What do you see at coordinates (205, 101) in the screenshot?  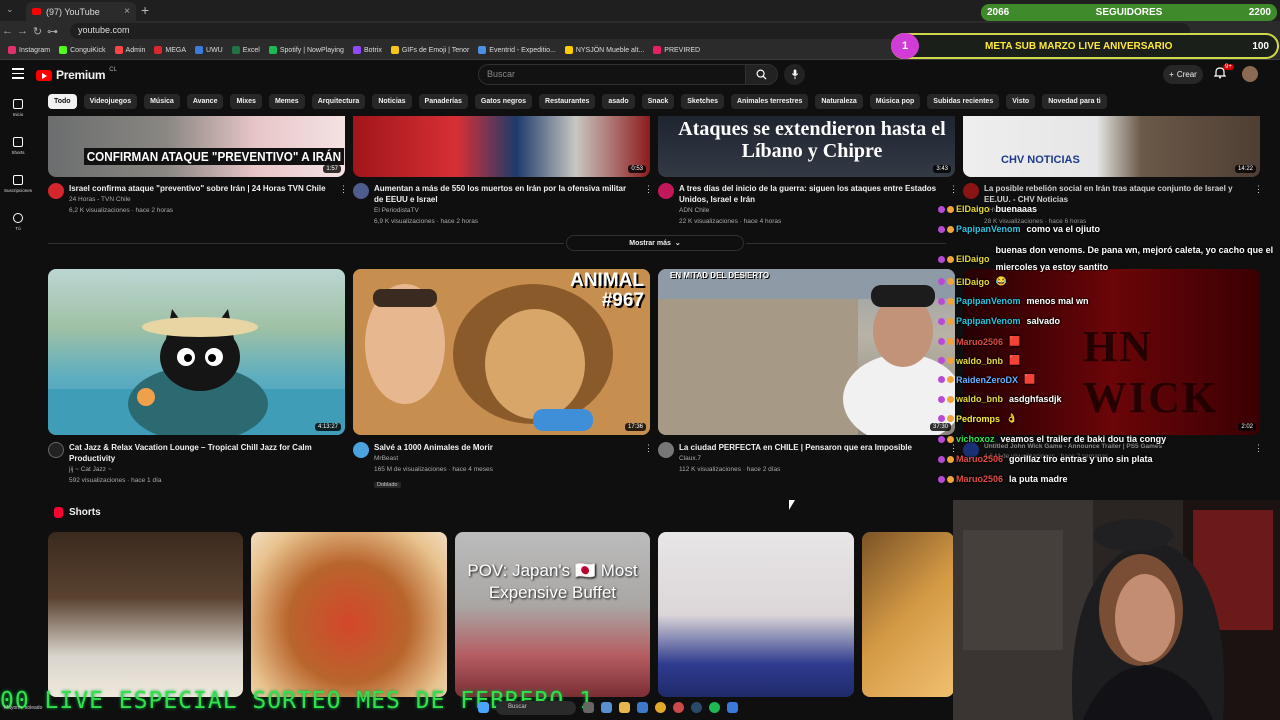 I see `category-chip: Avance` at bounding box center [205, 101].